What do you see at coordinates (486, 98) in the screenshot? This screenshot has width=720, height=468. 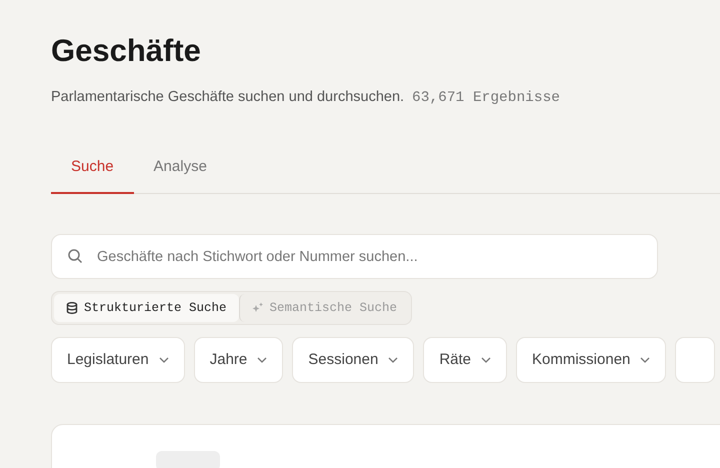 I see `result-count: 63,671 Ergebnisse` at bounding box center [486, 98].